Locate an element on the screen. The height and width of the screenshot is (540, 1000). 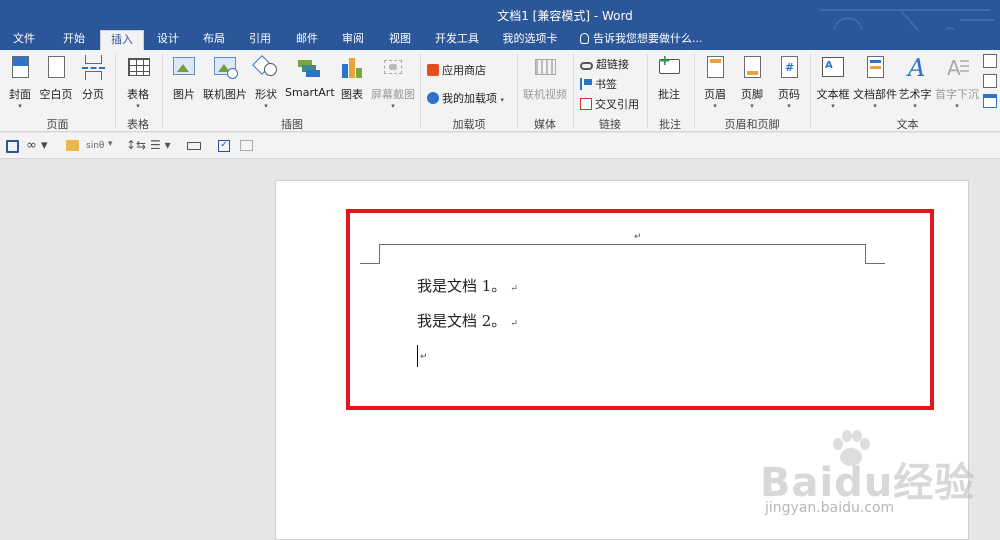
image-control-icon is located at coordinates (246, 145).